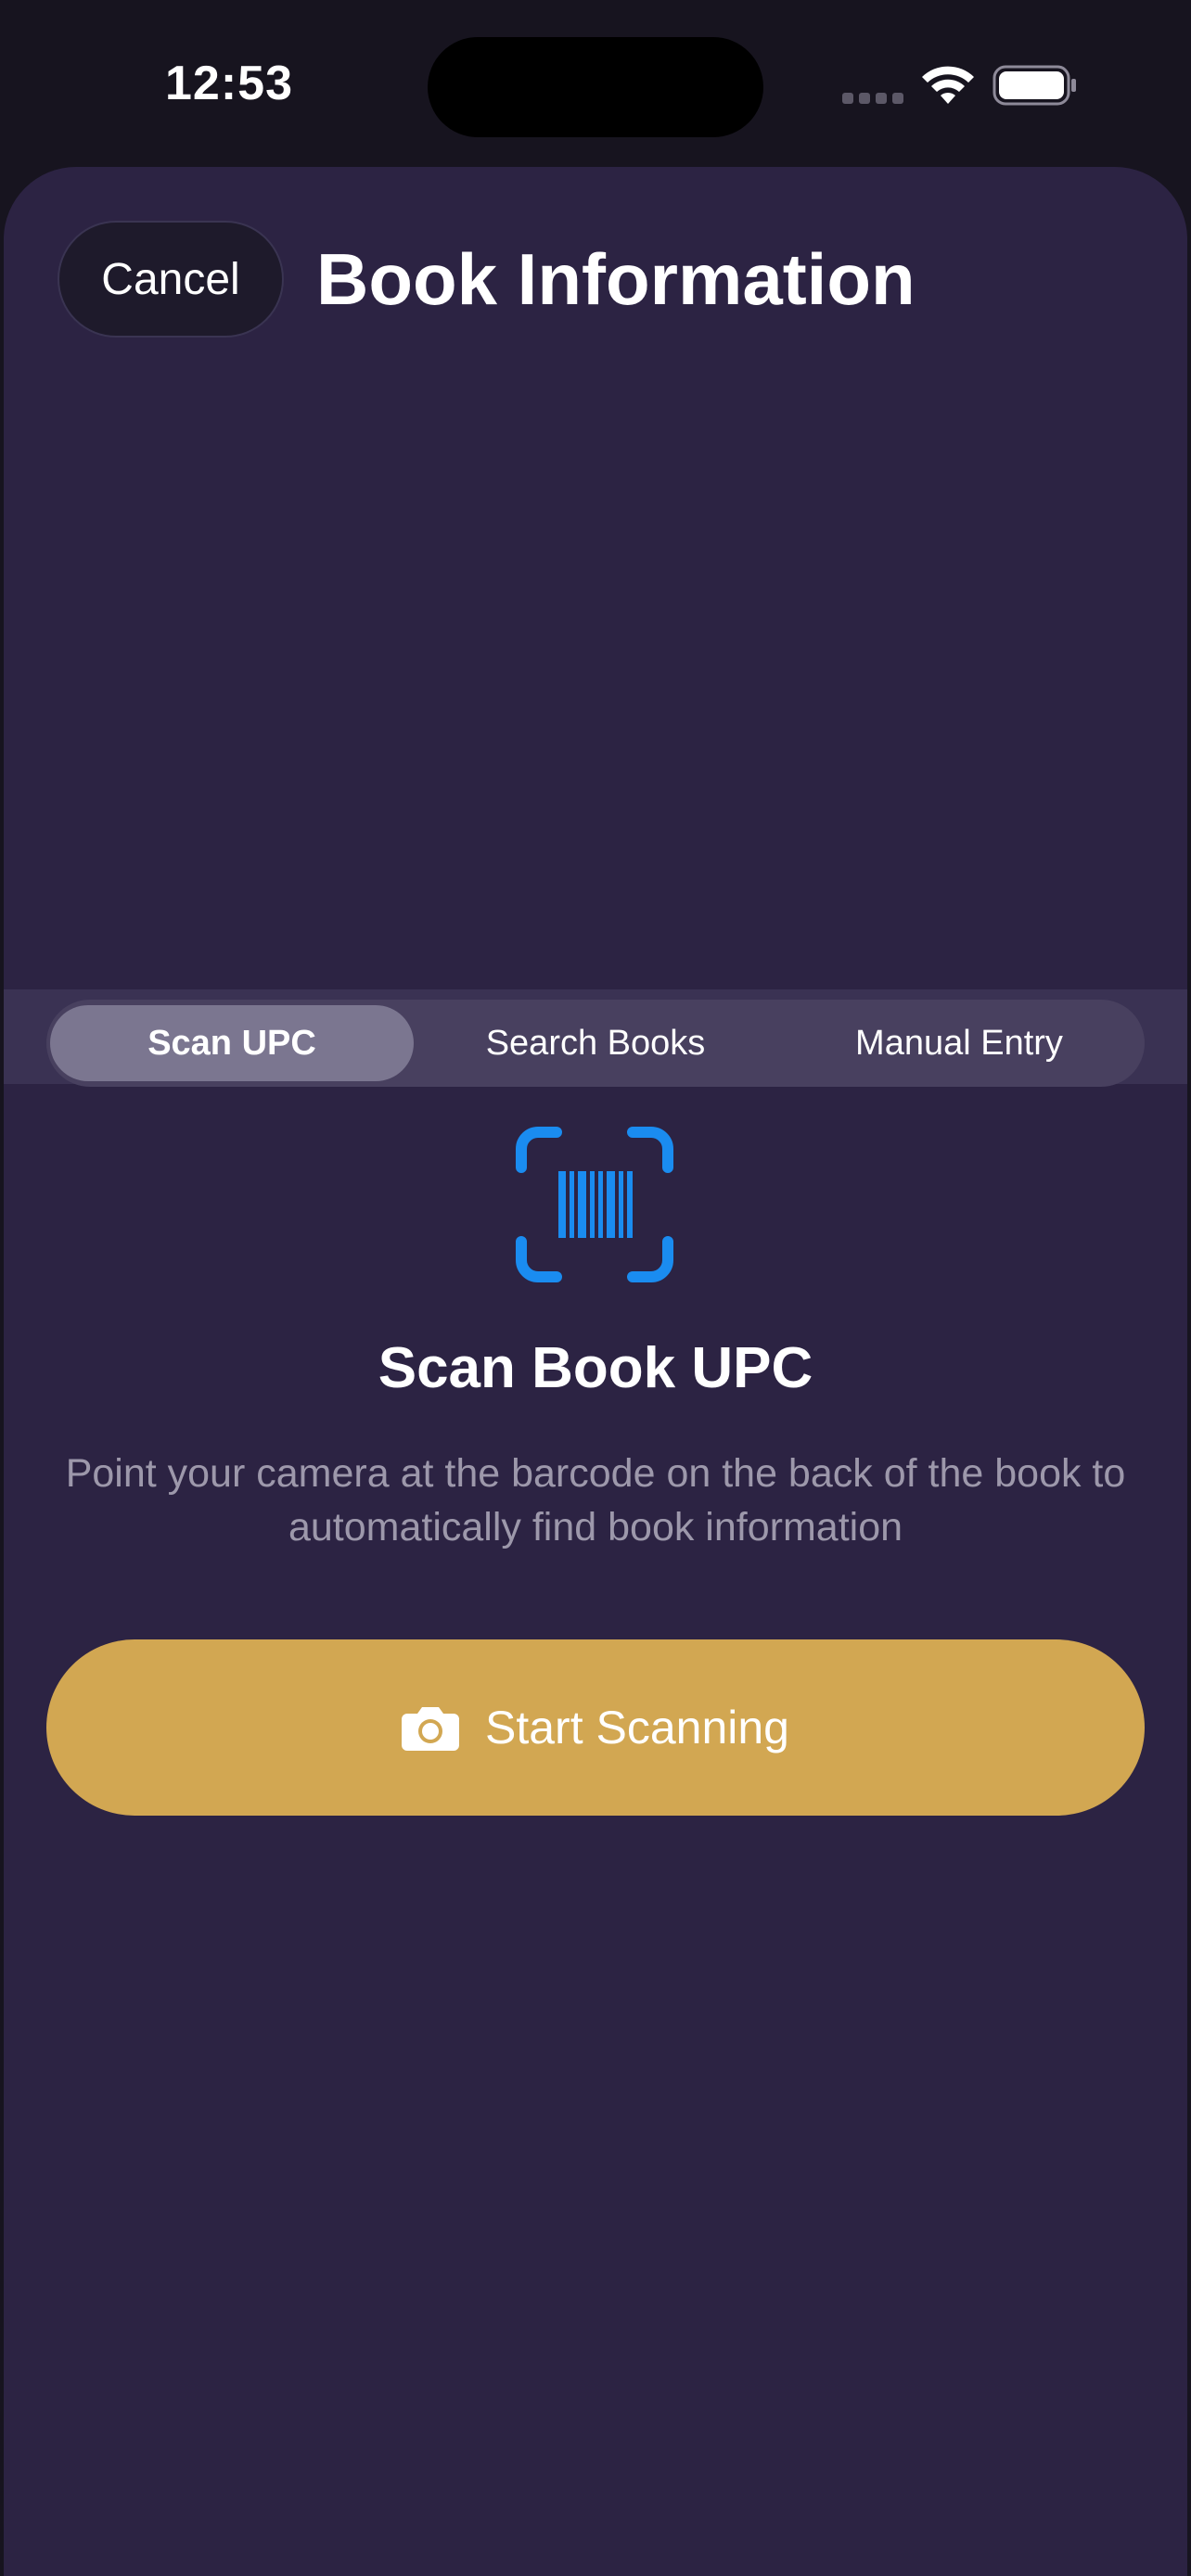  What do you see at coordinates (595, 1368) in the screenshot?
I see `scan-title: Scan Book UPC` at bounding box center [595, 1368].